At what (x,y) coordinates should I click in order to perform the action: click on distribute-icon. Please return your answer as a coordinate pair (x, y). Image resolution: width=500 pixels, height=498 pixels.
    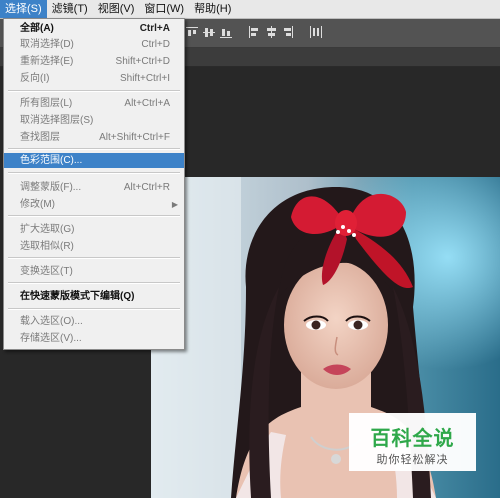
    Looking at the image, I should click on (316, 32).